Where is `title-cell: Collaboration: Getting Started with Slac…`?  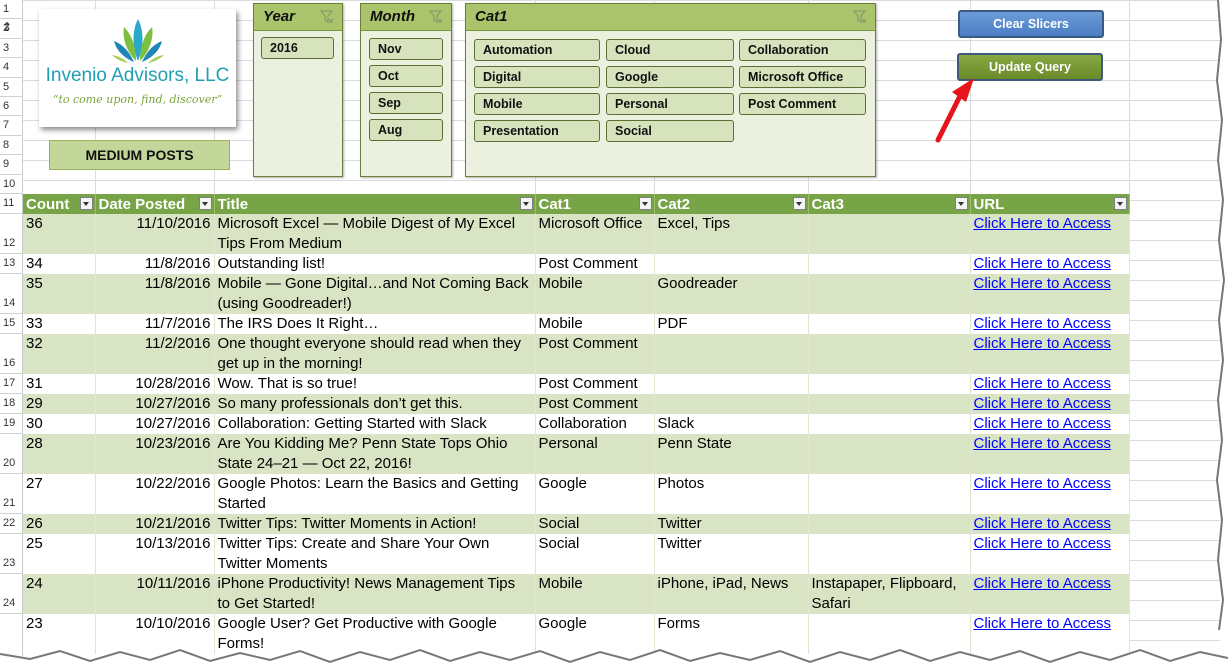 title-cell: Collaboration: Getting Started with Slac… is located at coordinates (375, 424).